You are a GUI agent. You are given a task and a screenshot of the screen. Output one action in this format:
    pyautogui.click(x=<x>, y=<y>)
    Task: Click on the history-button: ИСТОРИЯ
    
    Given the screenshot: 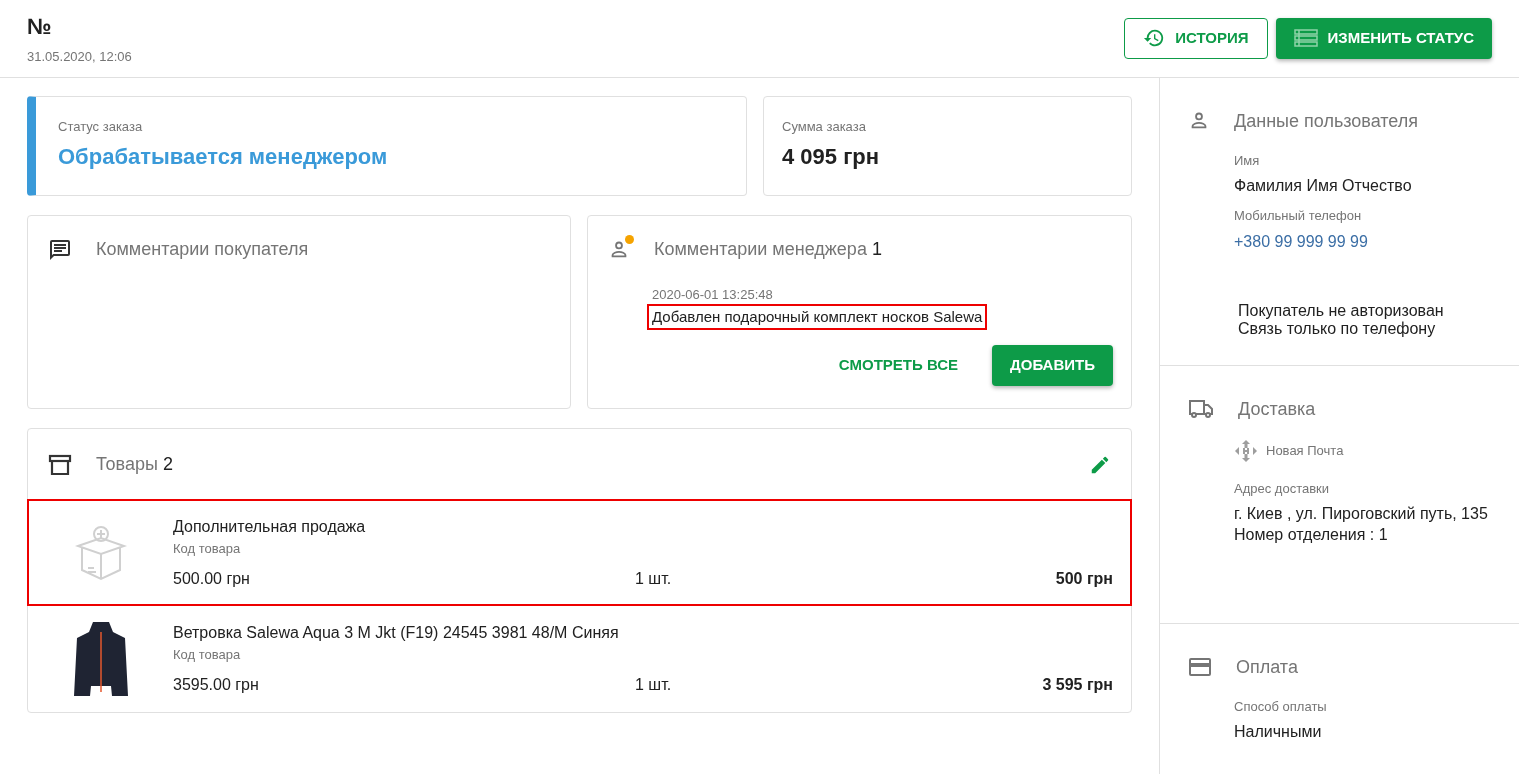 What is the action you would take?
    pyautogui.click(x=1196, y=38)
    